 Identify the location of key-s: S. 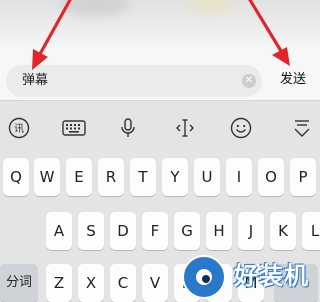
(91, 231).